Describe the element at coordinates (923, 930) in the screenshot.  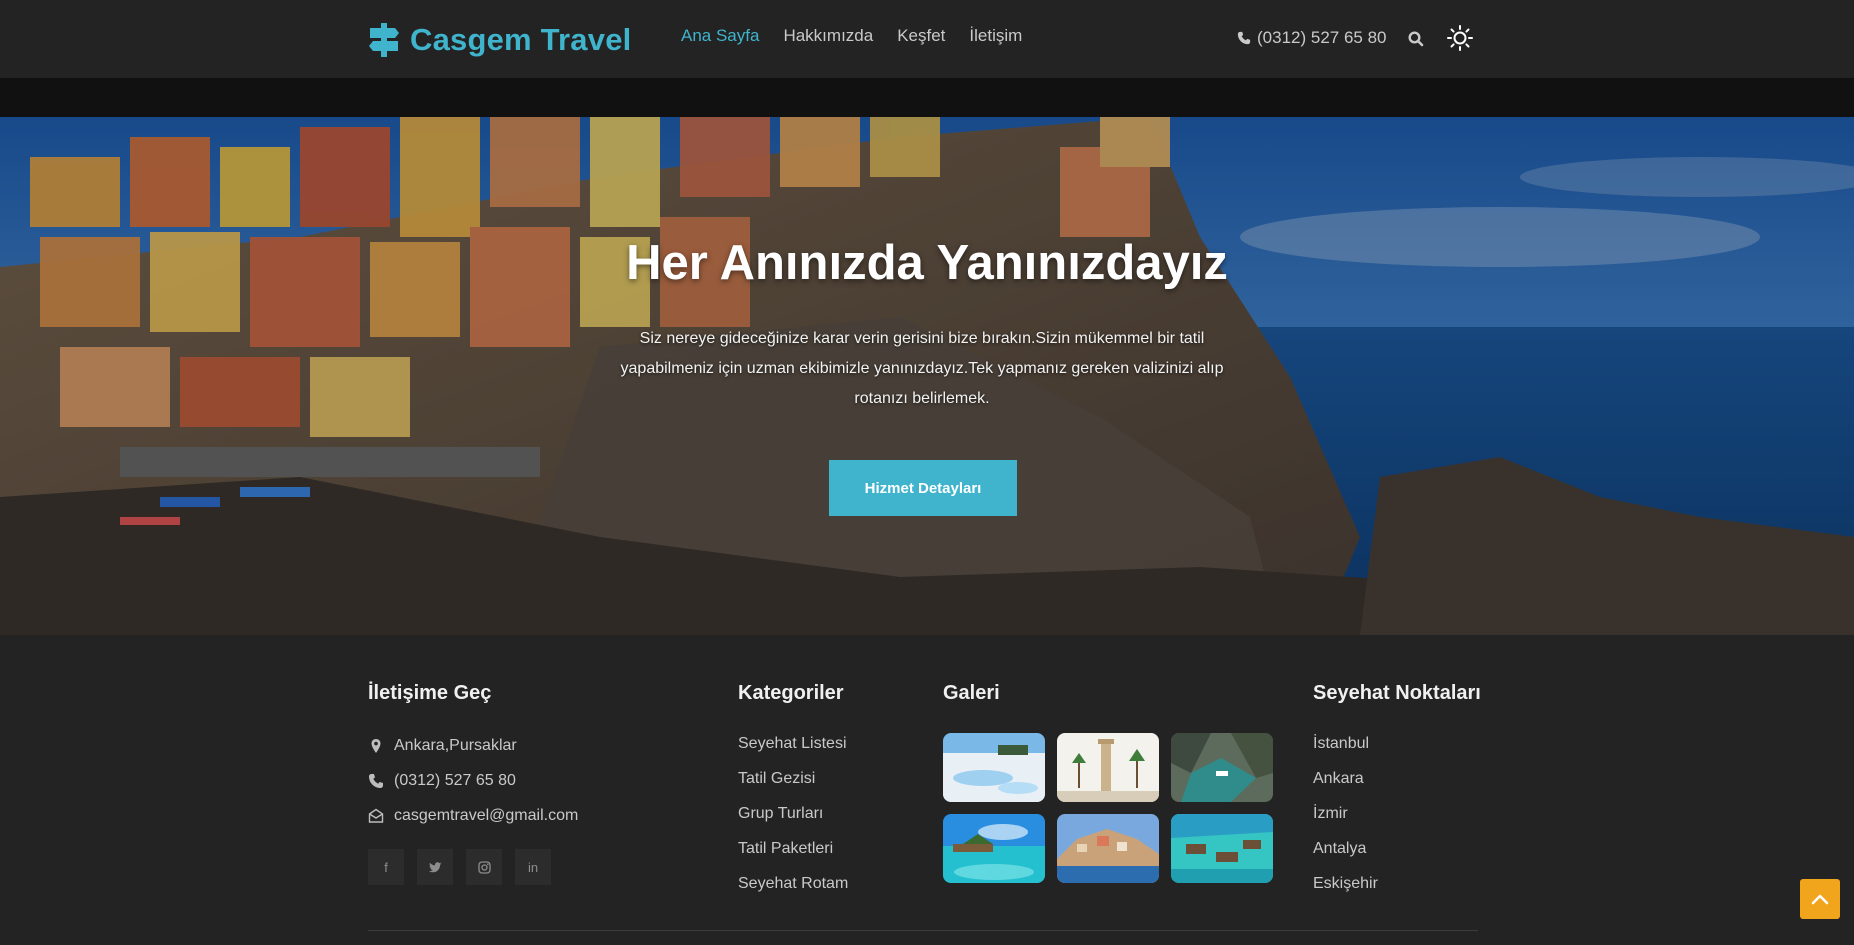
I see `footer-divider` at that location.